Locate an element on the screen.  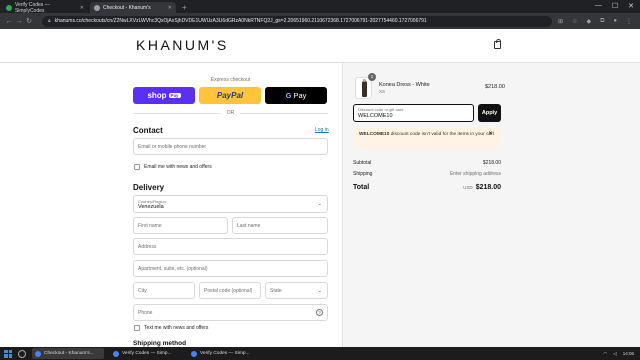
address-field: Address is located at coordinates (230, 246).